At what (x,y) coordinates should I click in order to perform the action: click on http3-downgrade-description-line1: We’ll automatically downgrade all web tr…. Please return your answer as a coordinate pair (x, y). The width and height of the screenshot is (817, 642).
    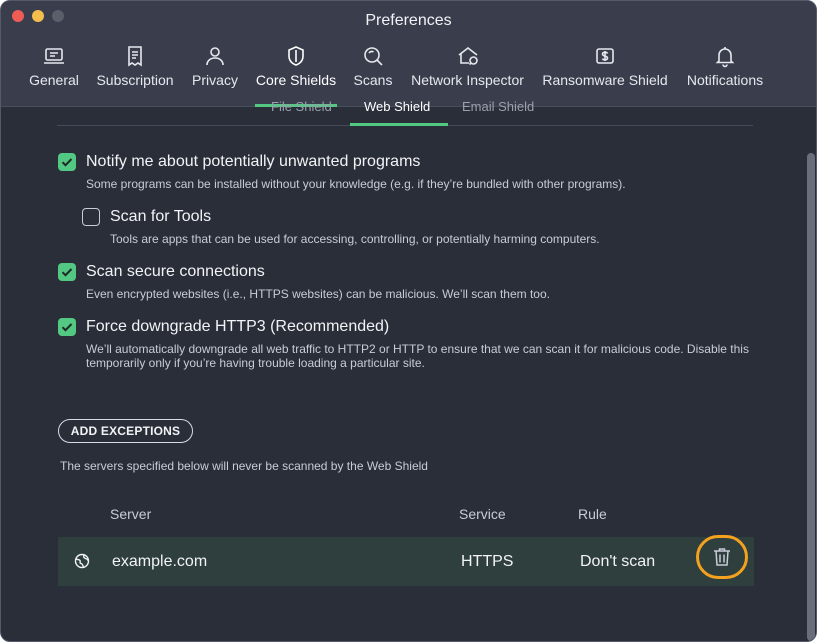
    Looking at the image, I should click on (417, 349).